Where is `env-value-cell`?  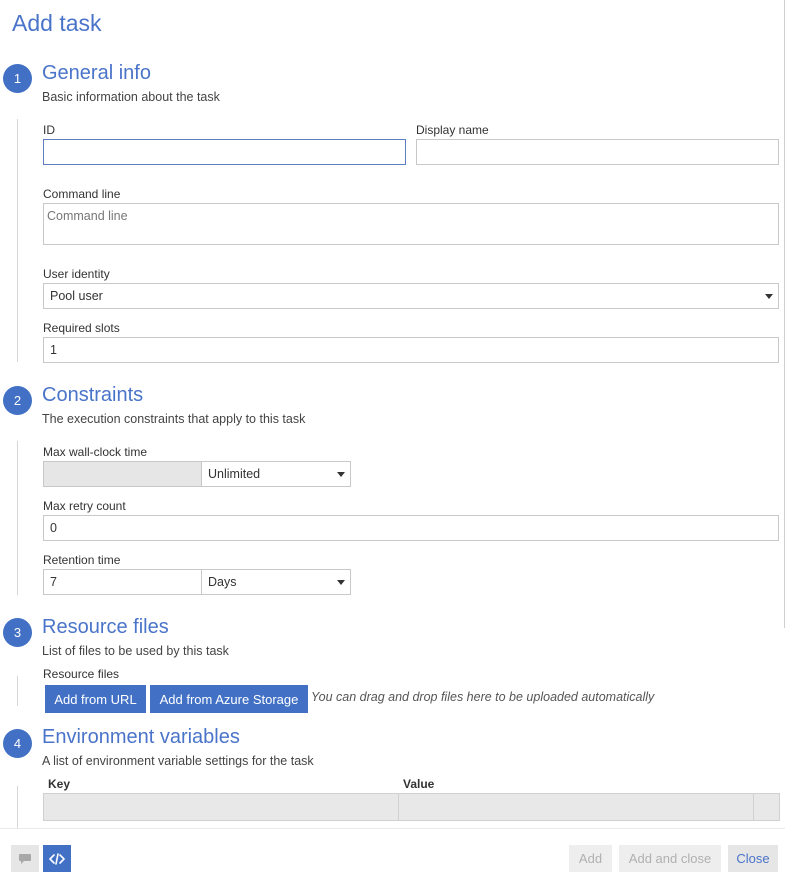 env-value-cell is located at coordinates (576, 807).